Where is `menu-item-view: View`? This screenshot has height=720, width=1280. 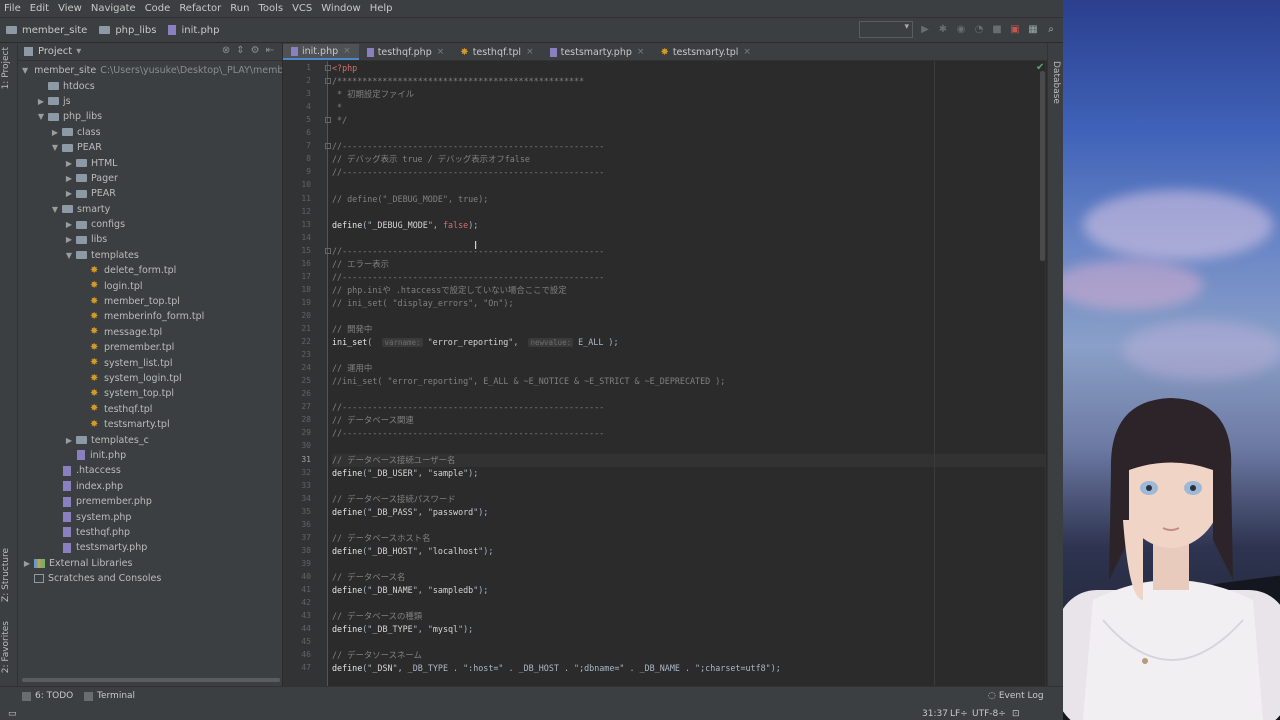 menu-item-view: View is located at coordinates (70, 8).